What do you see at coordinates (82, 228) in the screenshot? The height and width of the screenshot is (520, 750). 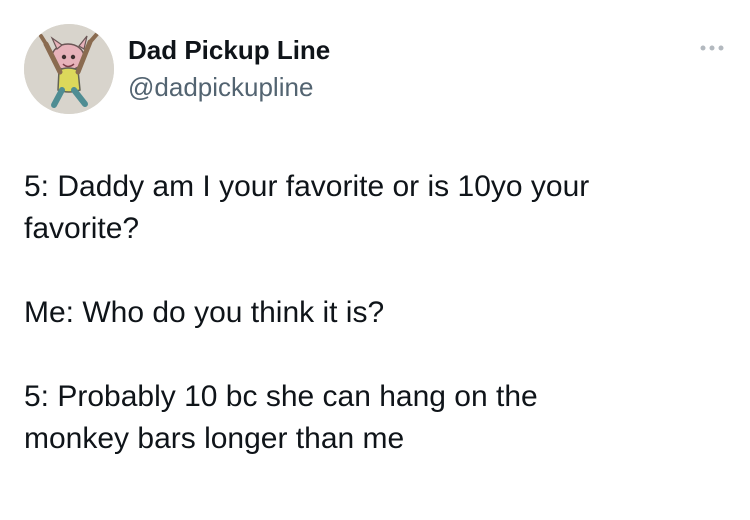 I see `tweet-text-line: favorite?` at bounding box center [82, 228].